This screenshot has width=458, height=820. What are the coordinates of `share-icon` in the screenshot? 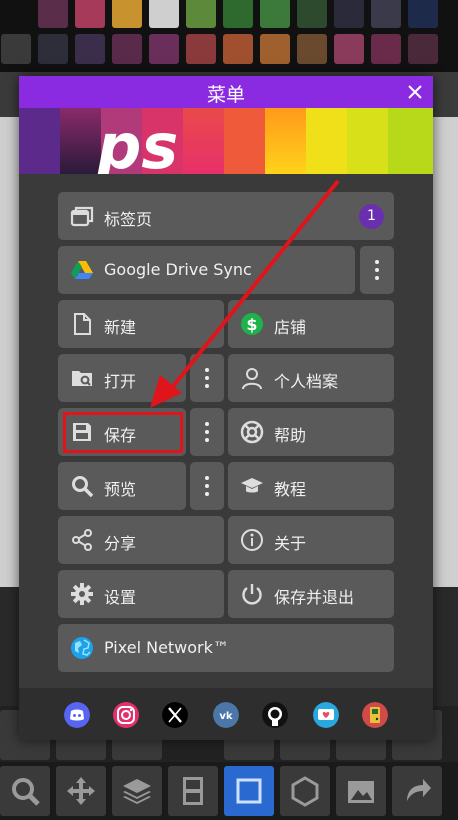 It's located at (82, 540).